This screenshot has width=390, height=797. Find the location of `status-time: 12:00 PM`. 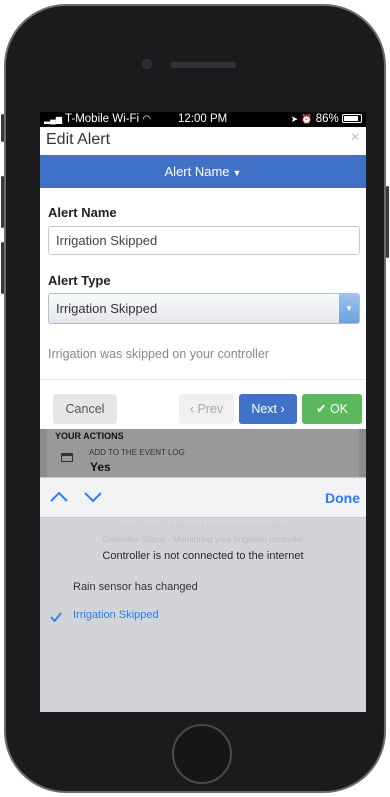

status-time: 12:00 PM is located at coordinates (203, 119).